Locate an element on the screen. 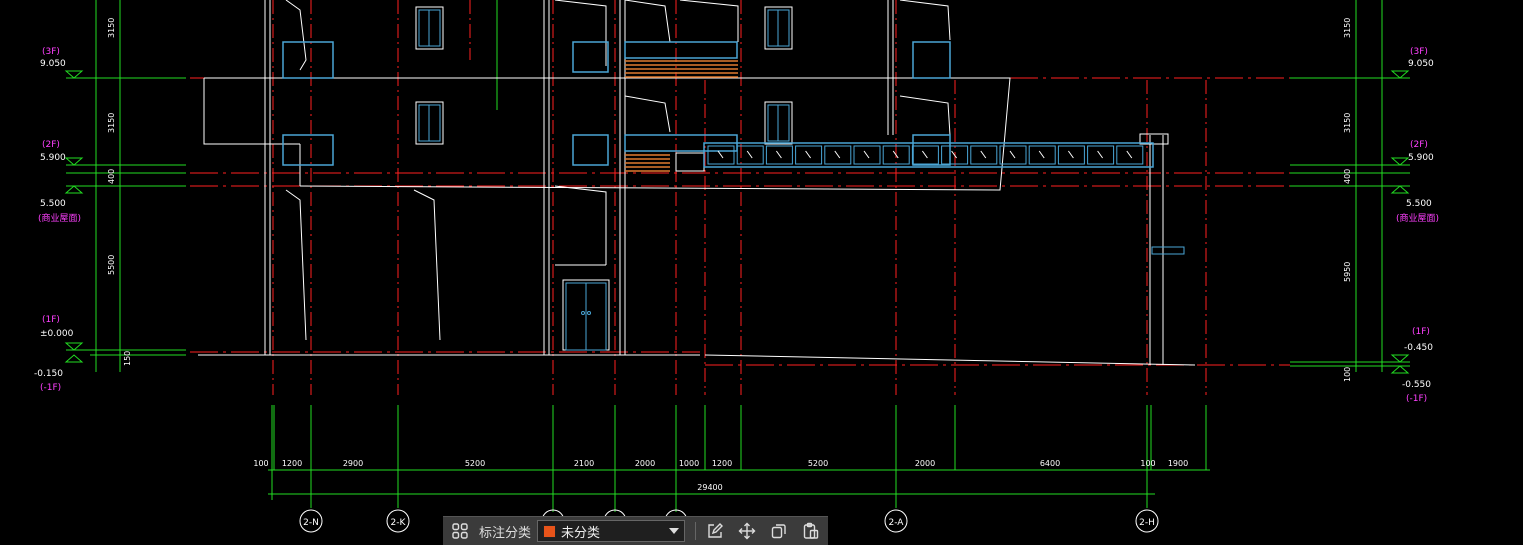 Image resolution: width=1523 pixels, height=545 pixels. axis-label-2k: 2-K is located at coordinates (399, 523).